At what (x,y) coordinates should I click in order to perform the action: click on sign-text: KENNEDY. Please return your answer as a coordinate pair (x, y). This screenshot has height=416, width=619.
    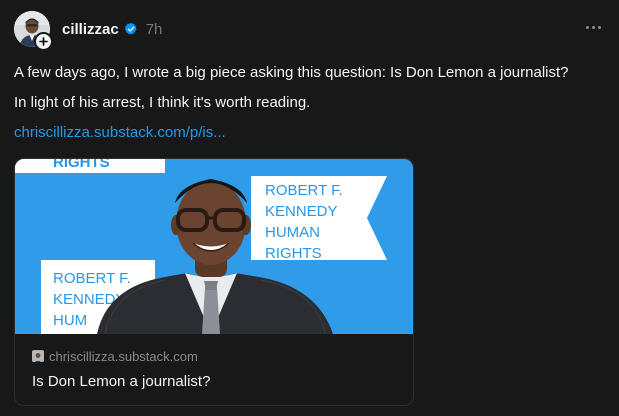
    Looking at the image, I should click on (301, 211).